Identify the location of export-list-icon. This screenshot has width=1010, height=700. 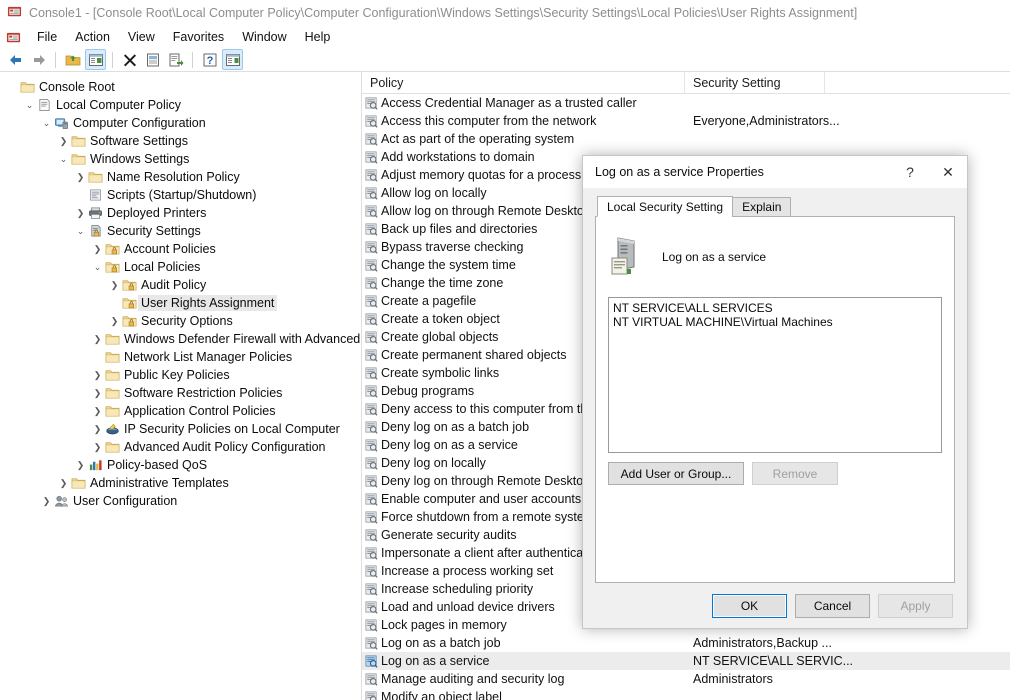
(175, 59).